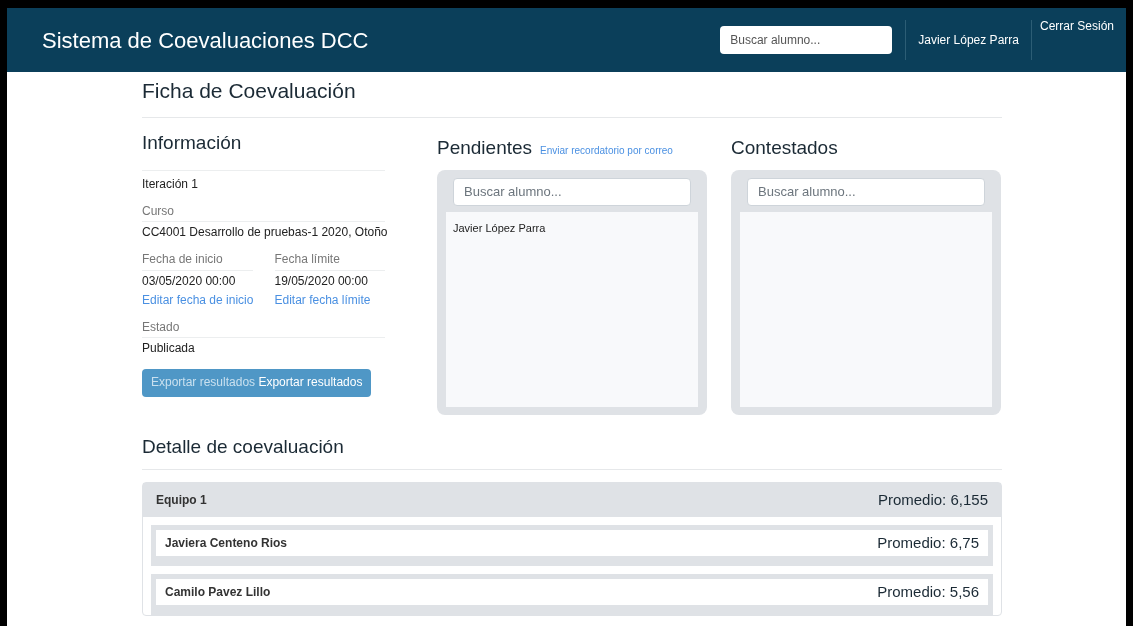 The image size is (1133, 626). Describe the element at coordinates (968, 40) in the screenshot. I see `user-link: Javier López Parra` at that location.